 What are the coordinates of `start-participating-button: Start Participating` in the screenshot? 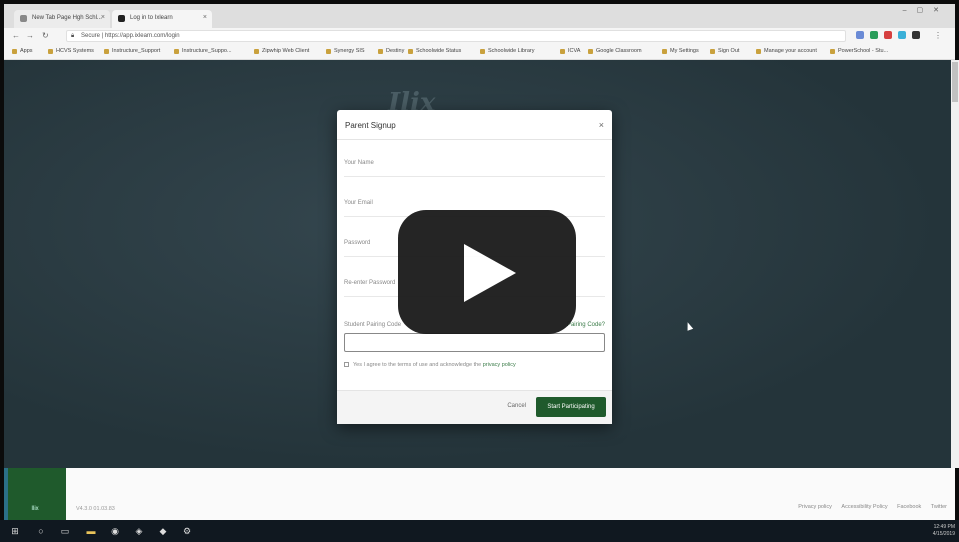 It's located at (571, 407).